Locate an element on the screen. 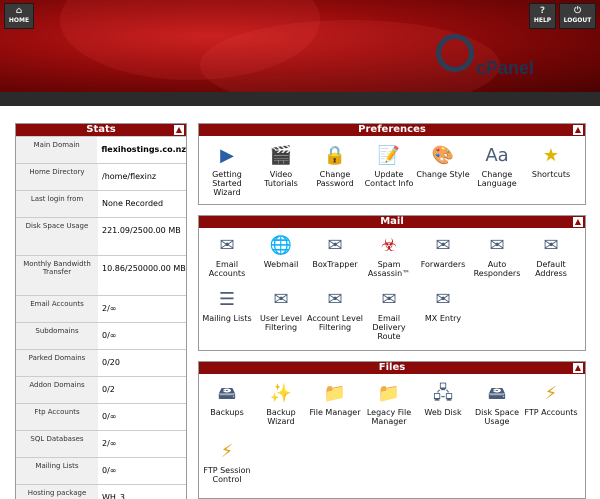 This screenshot has height=499, width=600. mail-item-label: BoxTrapper is located at coordinates (335, 264).